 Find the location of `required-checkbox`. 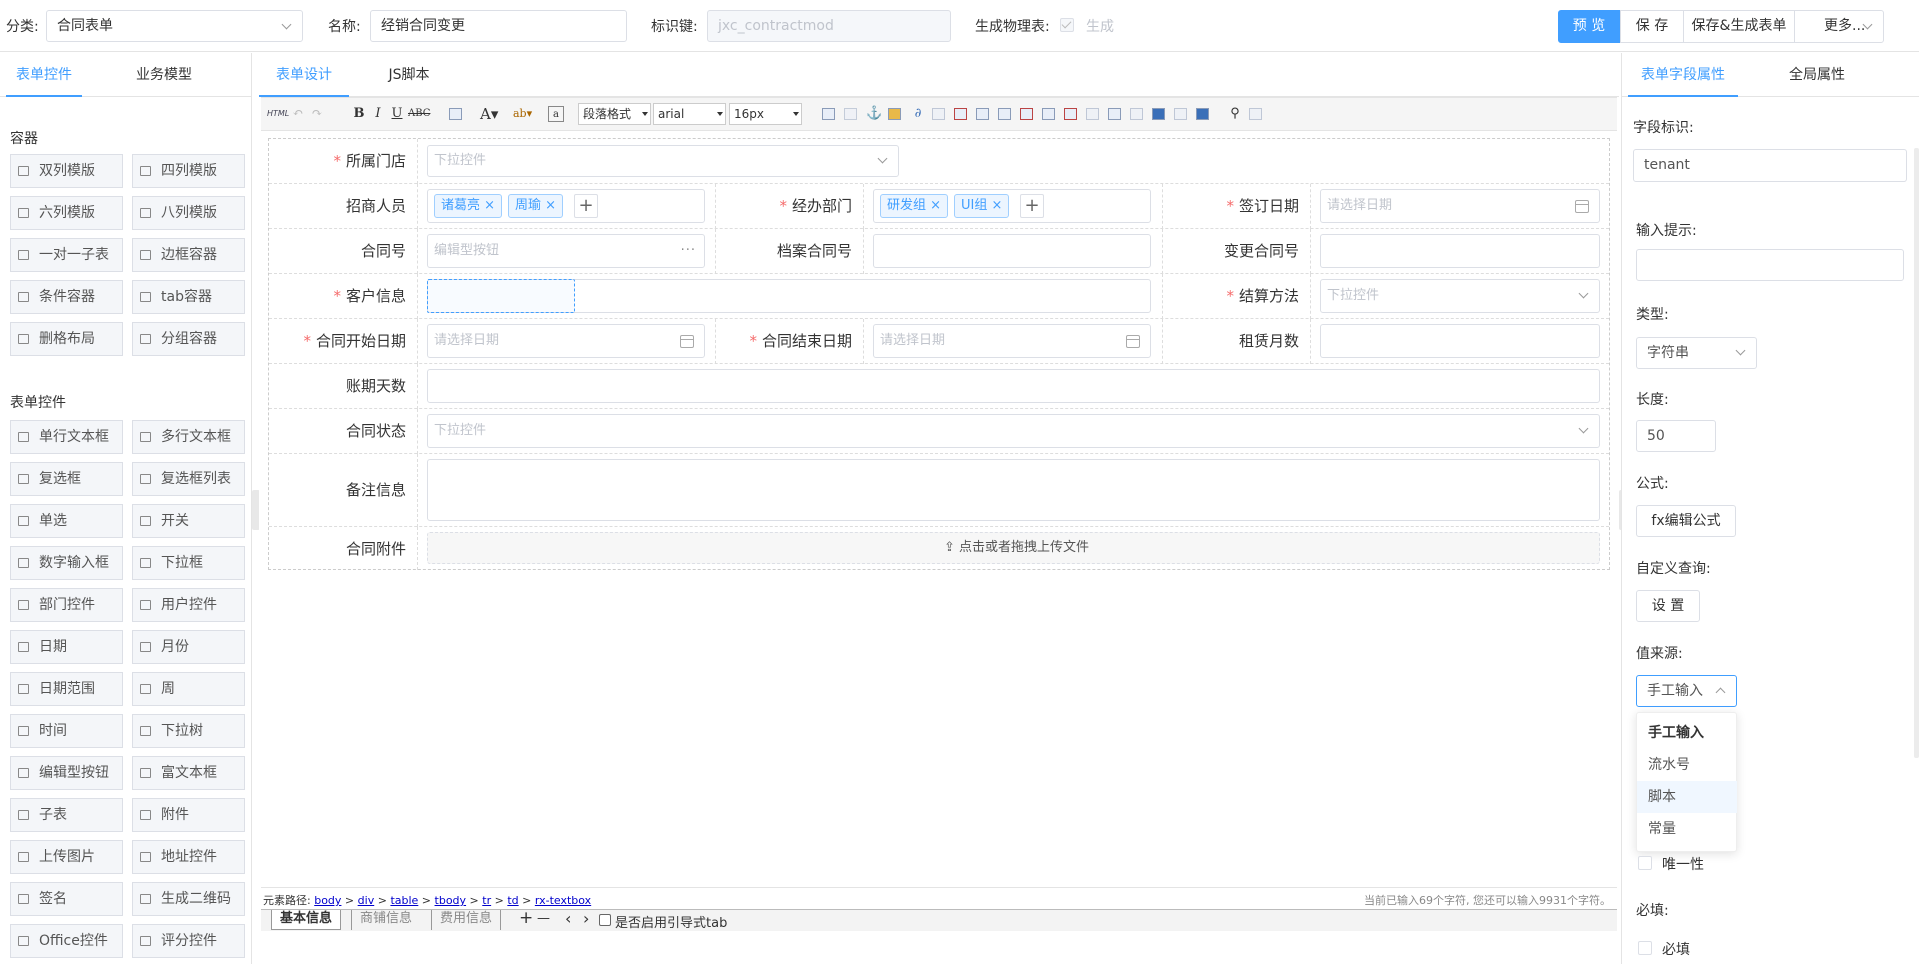

required-checkbox is located at coordinates (1645, 948).